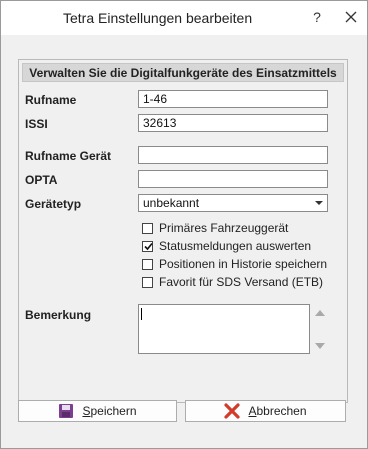  What do you see at coordinates (141, 314) in the screenshot?
I see `text-cursor` at bounding box center [141, 314].